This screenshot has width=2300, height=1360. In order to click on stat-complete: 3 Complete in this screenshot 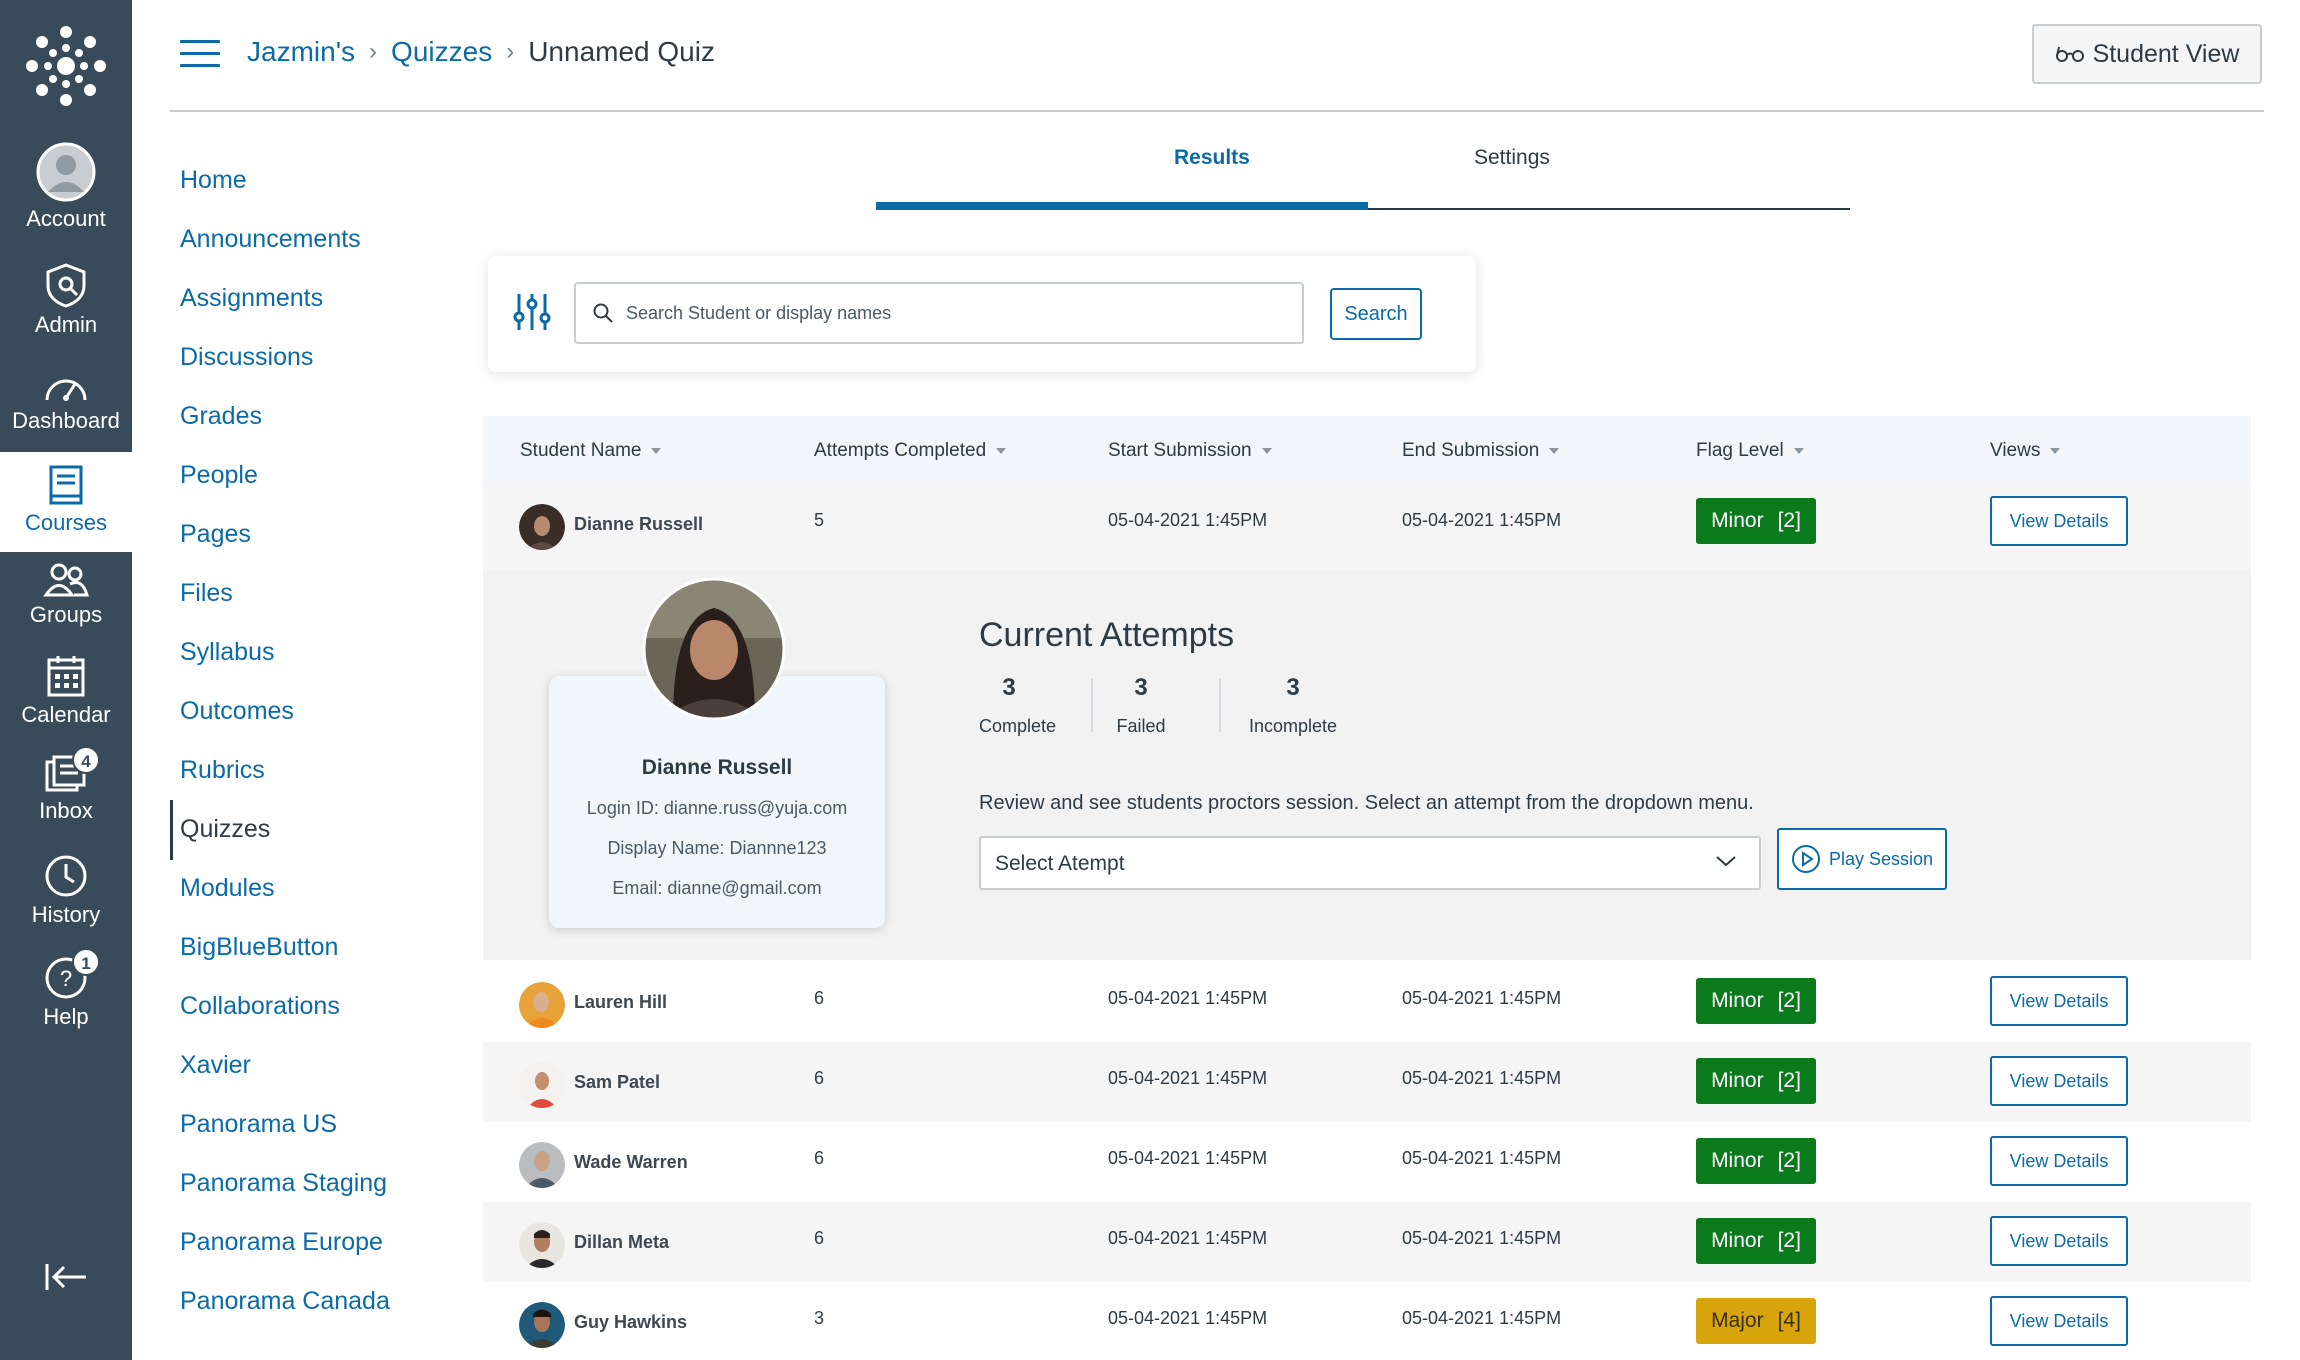, I will do `click(1017, 705)`.